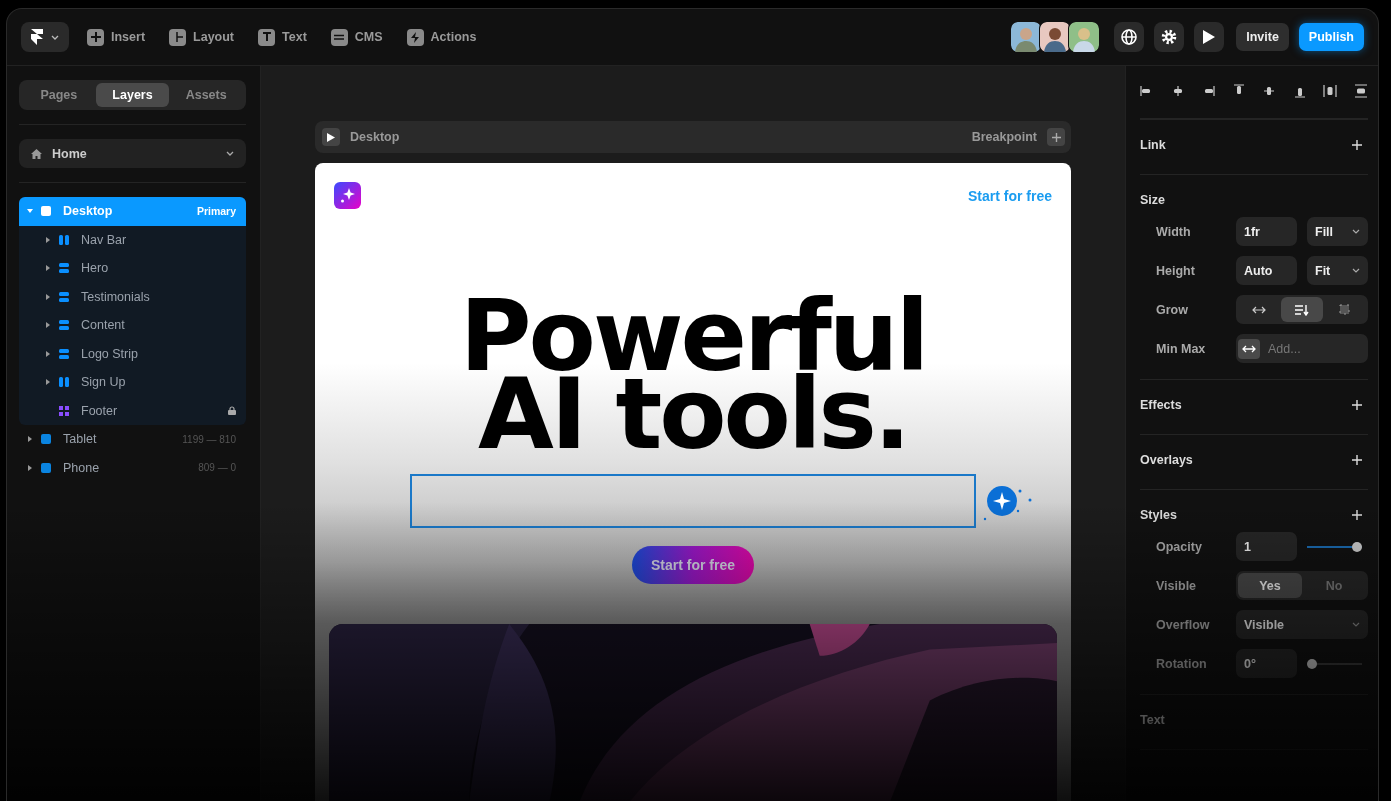 The image size is (1391, 801). What do you see at coordinates (202, 37) in the screenshot?
I see `toolbar-button: Layout` at bounding box center [202, 37].